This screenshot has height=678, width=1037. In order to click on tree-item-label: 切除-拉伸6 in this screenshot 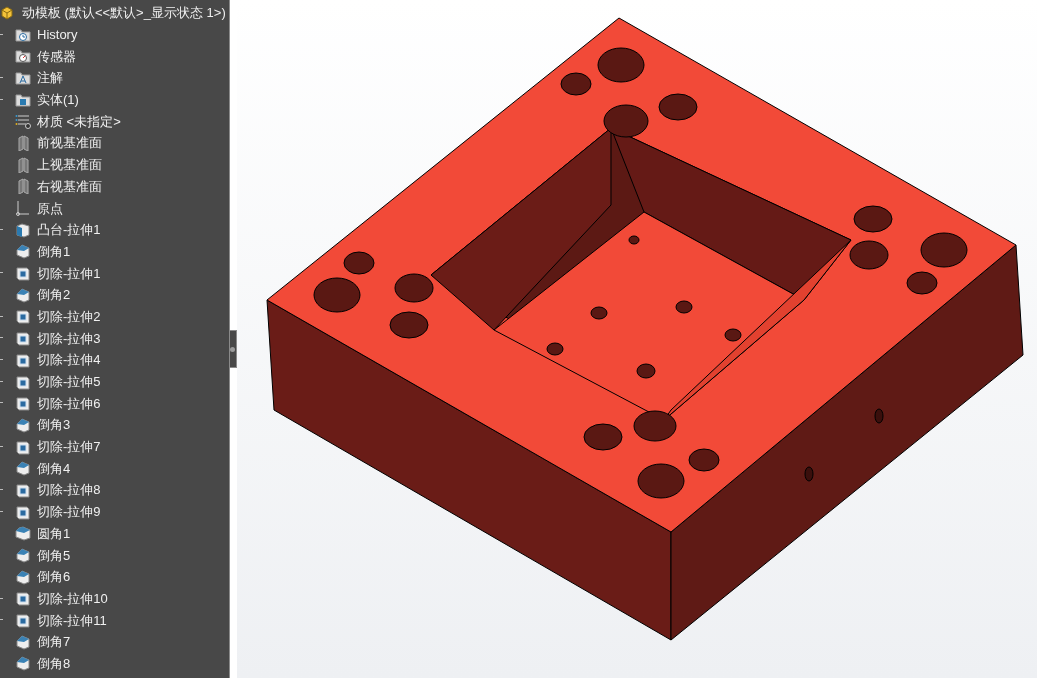, I will do `click(69, 403)`.